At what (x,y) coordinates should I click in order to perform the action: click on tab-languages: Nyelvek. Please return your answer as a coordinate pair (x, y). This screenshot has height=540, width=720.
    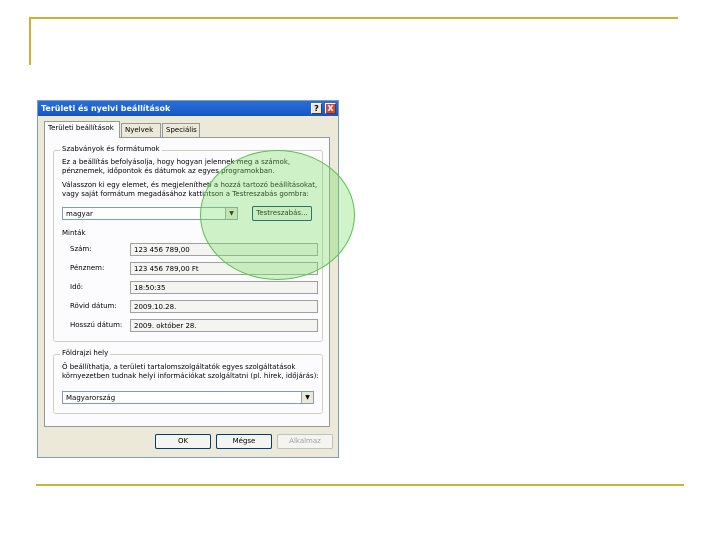
    Looking at the image, I should click on (141, 130).